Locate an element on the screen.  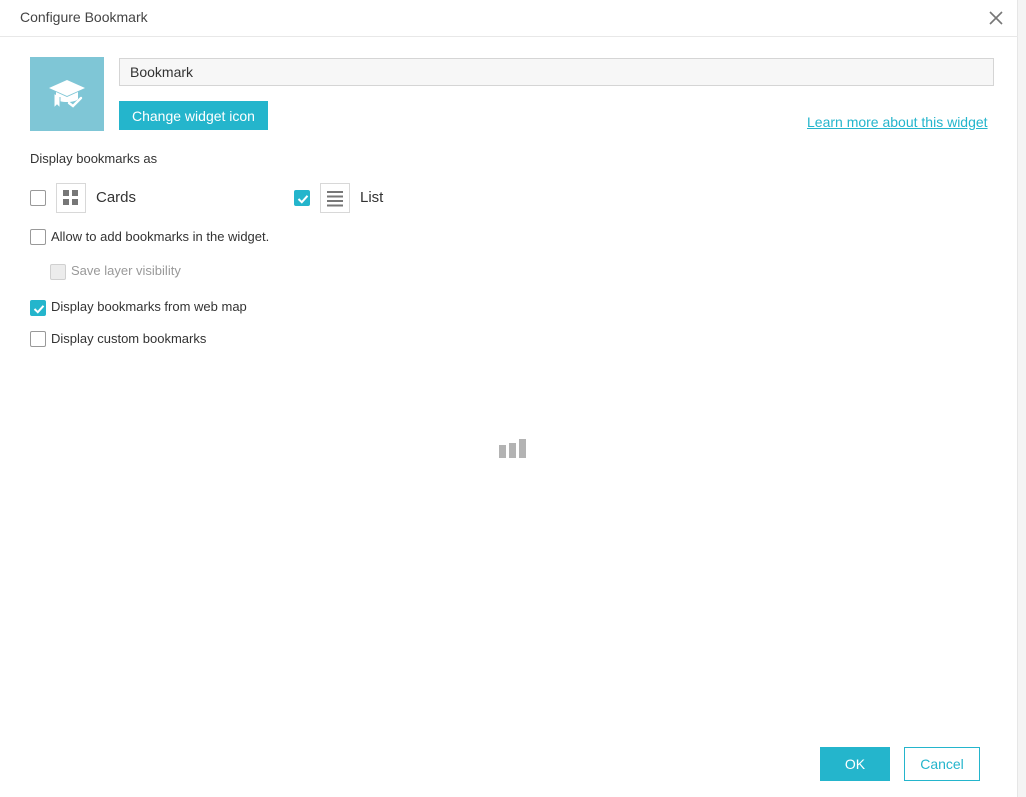
close-icon is located at coordinates (996, 18).